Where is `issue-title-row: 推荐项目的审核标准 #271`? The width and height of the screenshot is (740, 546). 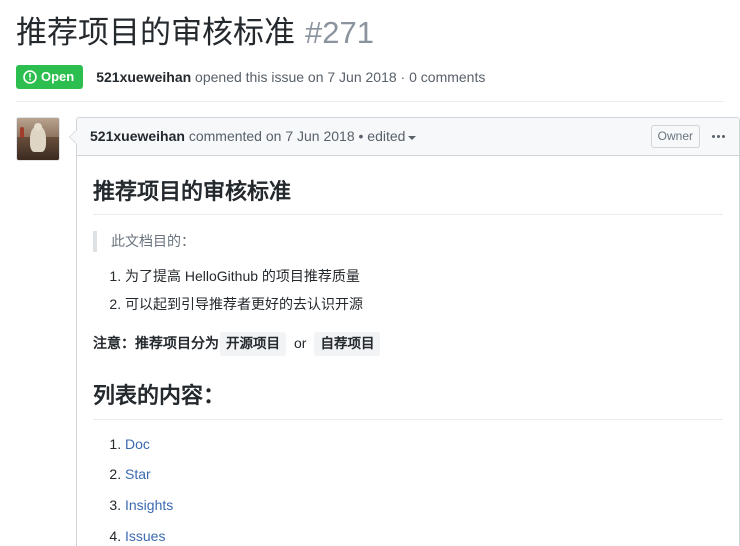
issue-title-row: 推荐项目的审核标准 #271 is located at coordinates (370, 33).